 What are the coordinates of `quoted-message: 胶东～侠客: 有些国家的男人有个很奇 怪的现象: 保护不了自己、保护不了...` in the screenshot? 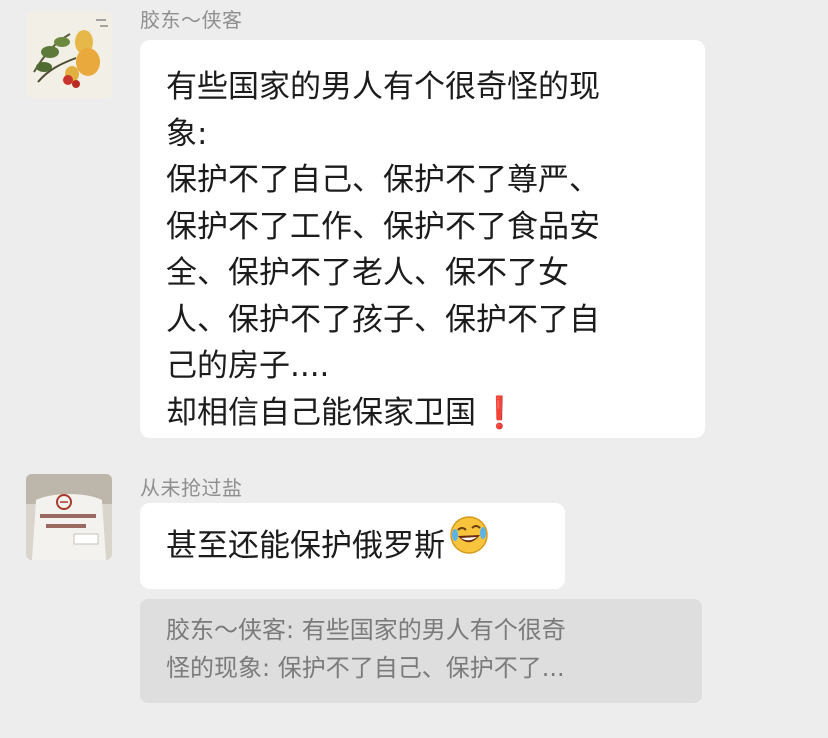 It's located at (421, 651).